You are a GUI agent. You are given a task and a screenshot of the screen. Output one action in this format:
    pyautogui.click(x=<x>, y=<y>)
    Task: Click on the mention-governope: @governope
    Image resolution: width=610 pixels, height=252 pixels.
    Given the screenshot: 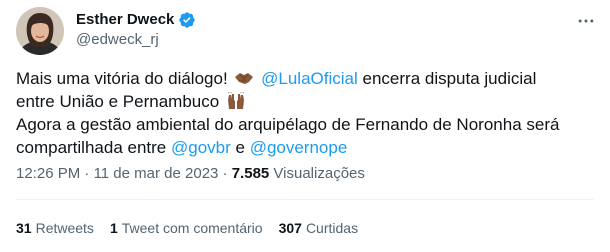 What is the action you would take?
    pyautogui.click(x=299, y=147)
    